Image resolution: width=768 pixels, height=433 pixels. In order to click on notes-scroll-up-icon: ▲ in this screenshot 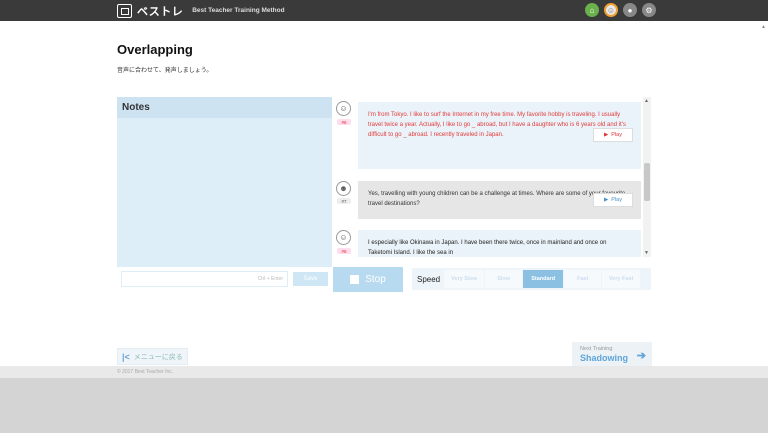, I will do `click(763, 27)`.